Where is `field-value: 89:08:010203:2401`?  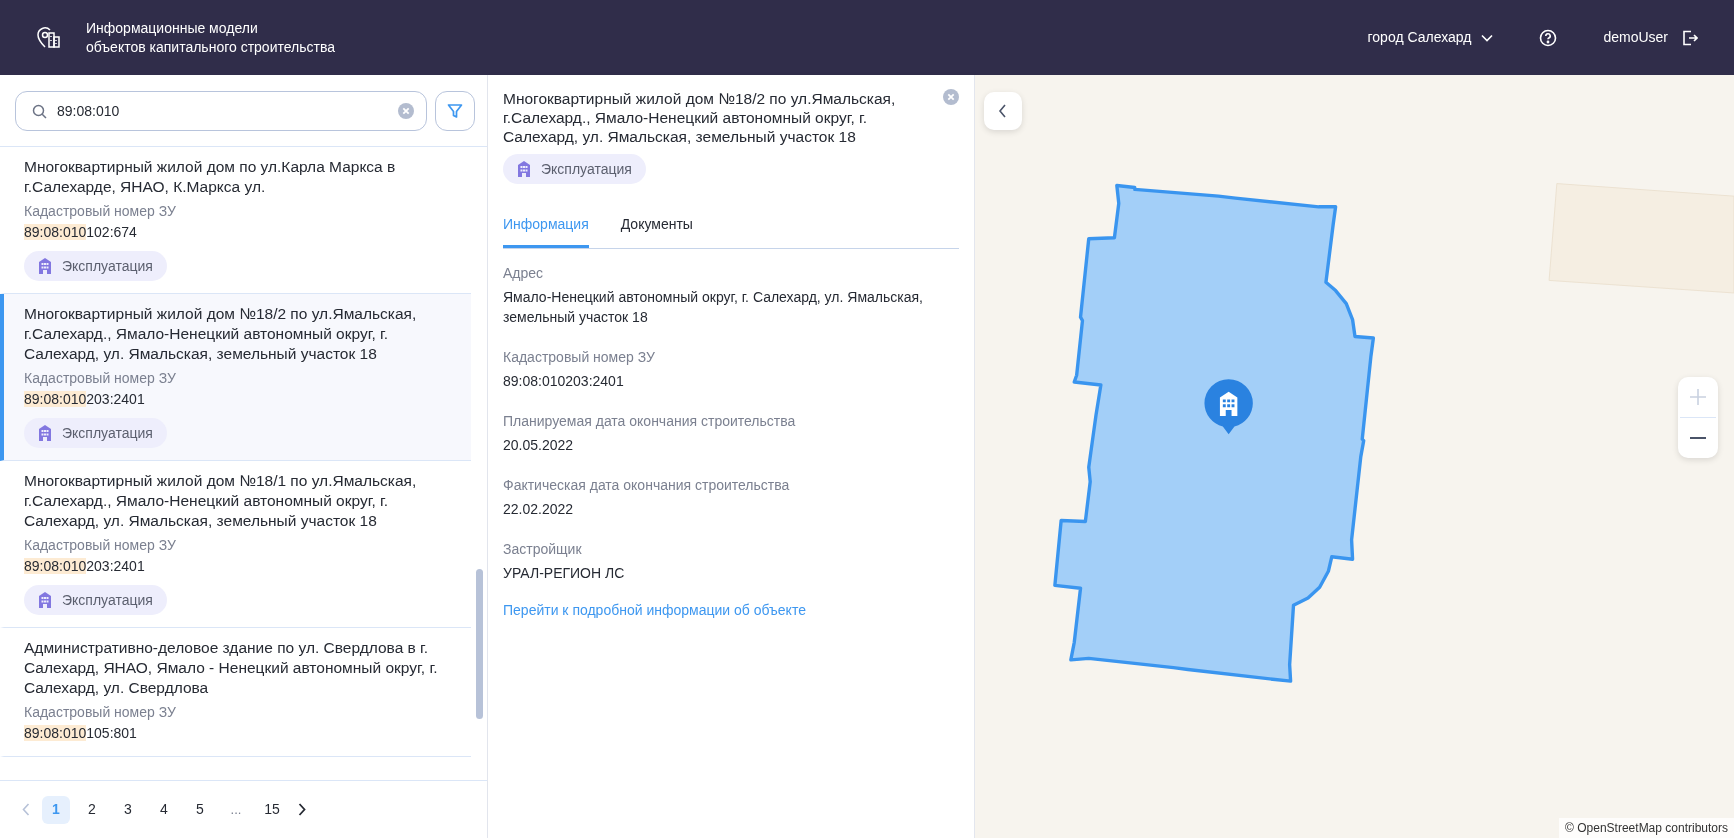 field-value: 89:08:010203:2401 is located at coordinates (564, 381).